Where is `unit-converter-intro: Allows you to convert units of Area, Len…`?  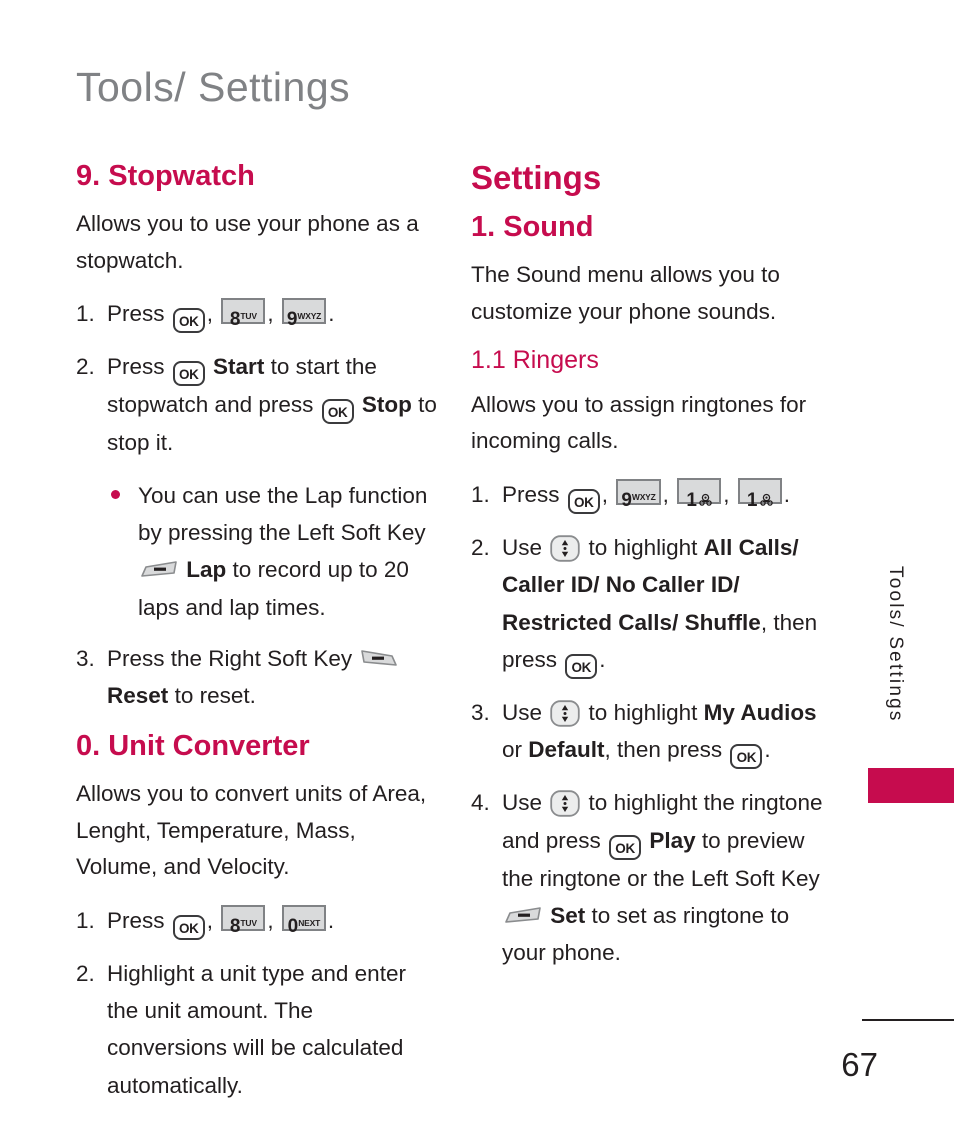
unit-converter-intro: Allows you to convert units of Area, Len… is located at coordinates (251, 830).